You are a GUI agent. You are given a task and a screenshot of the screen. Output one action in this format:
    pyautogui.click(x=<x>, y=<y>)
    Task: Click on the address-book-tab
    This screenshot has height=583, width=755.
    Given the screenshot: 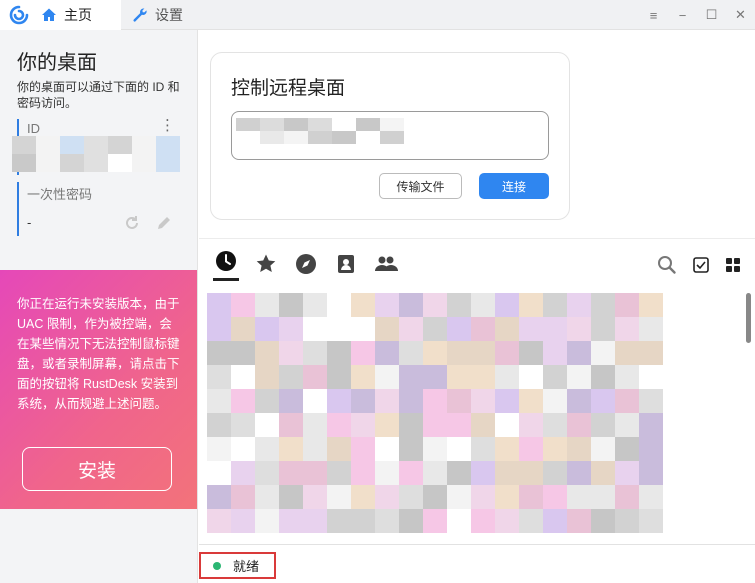 What is the action you would take?
    pyautogui.click(x=346, y=266)
    